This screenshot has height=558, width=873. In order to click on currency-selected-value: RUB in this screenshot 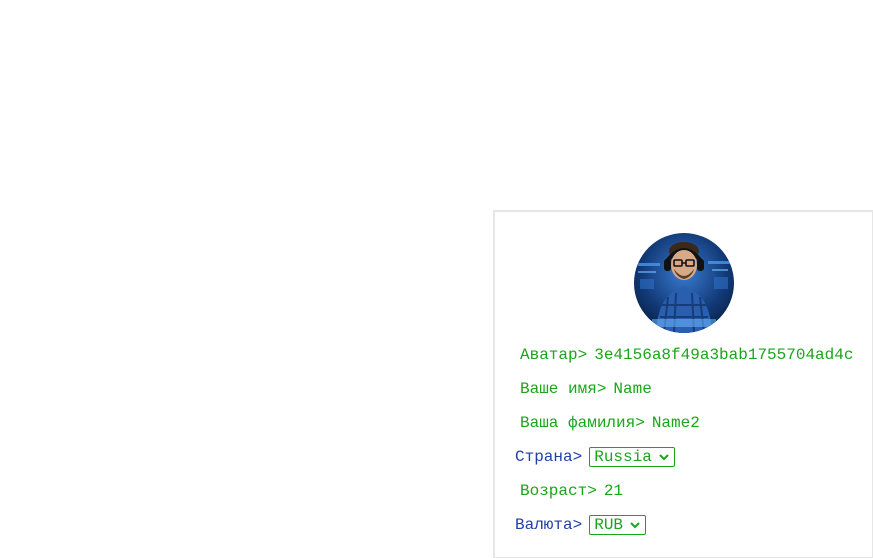, I will do `click(609, 525)`.